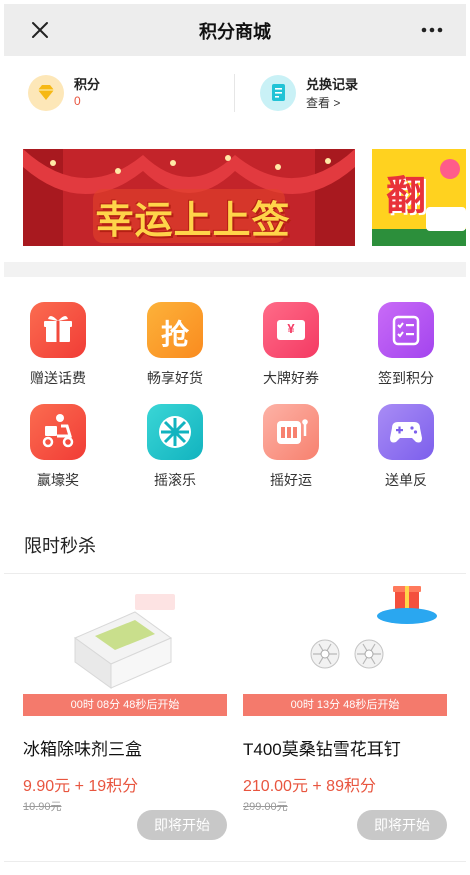 This screenshot has width=470, height=875. I want to click on page-title: 积分商城, so click(235, 32).